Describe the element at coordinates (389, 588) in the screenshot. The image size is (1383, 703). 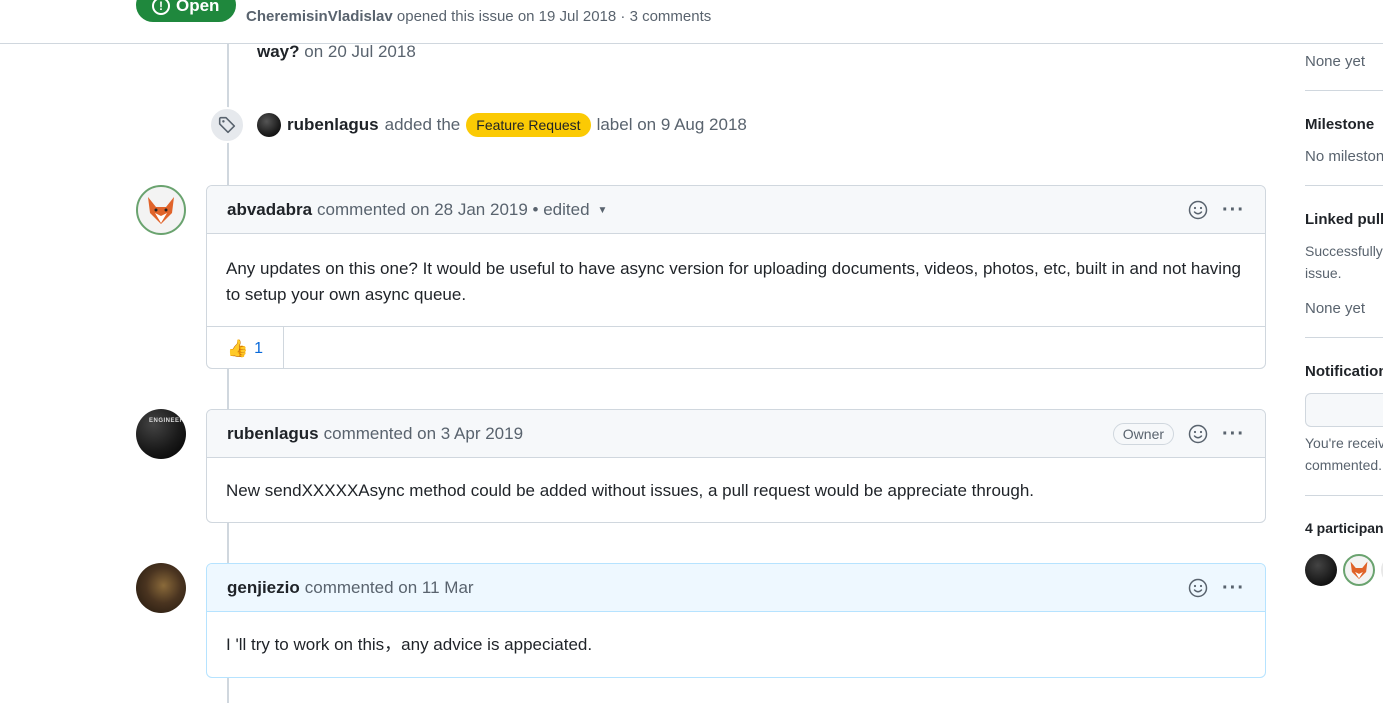
I see `comment-meta: commented on 11 Mar` at that location.